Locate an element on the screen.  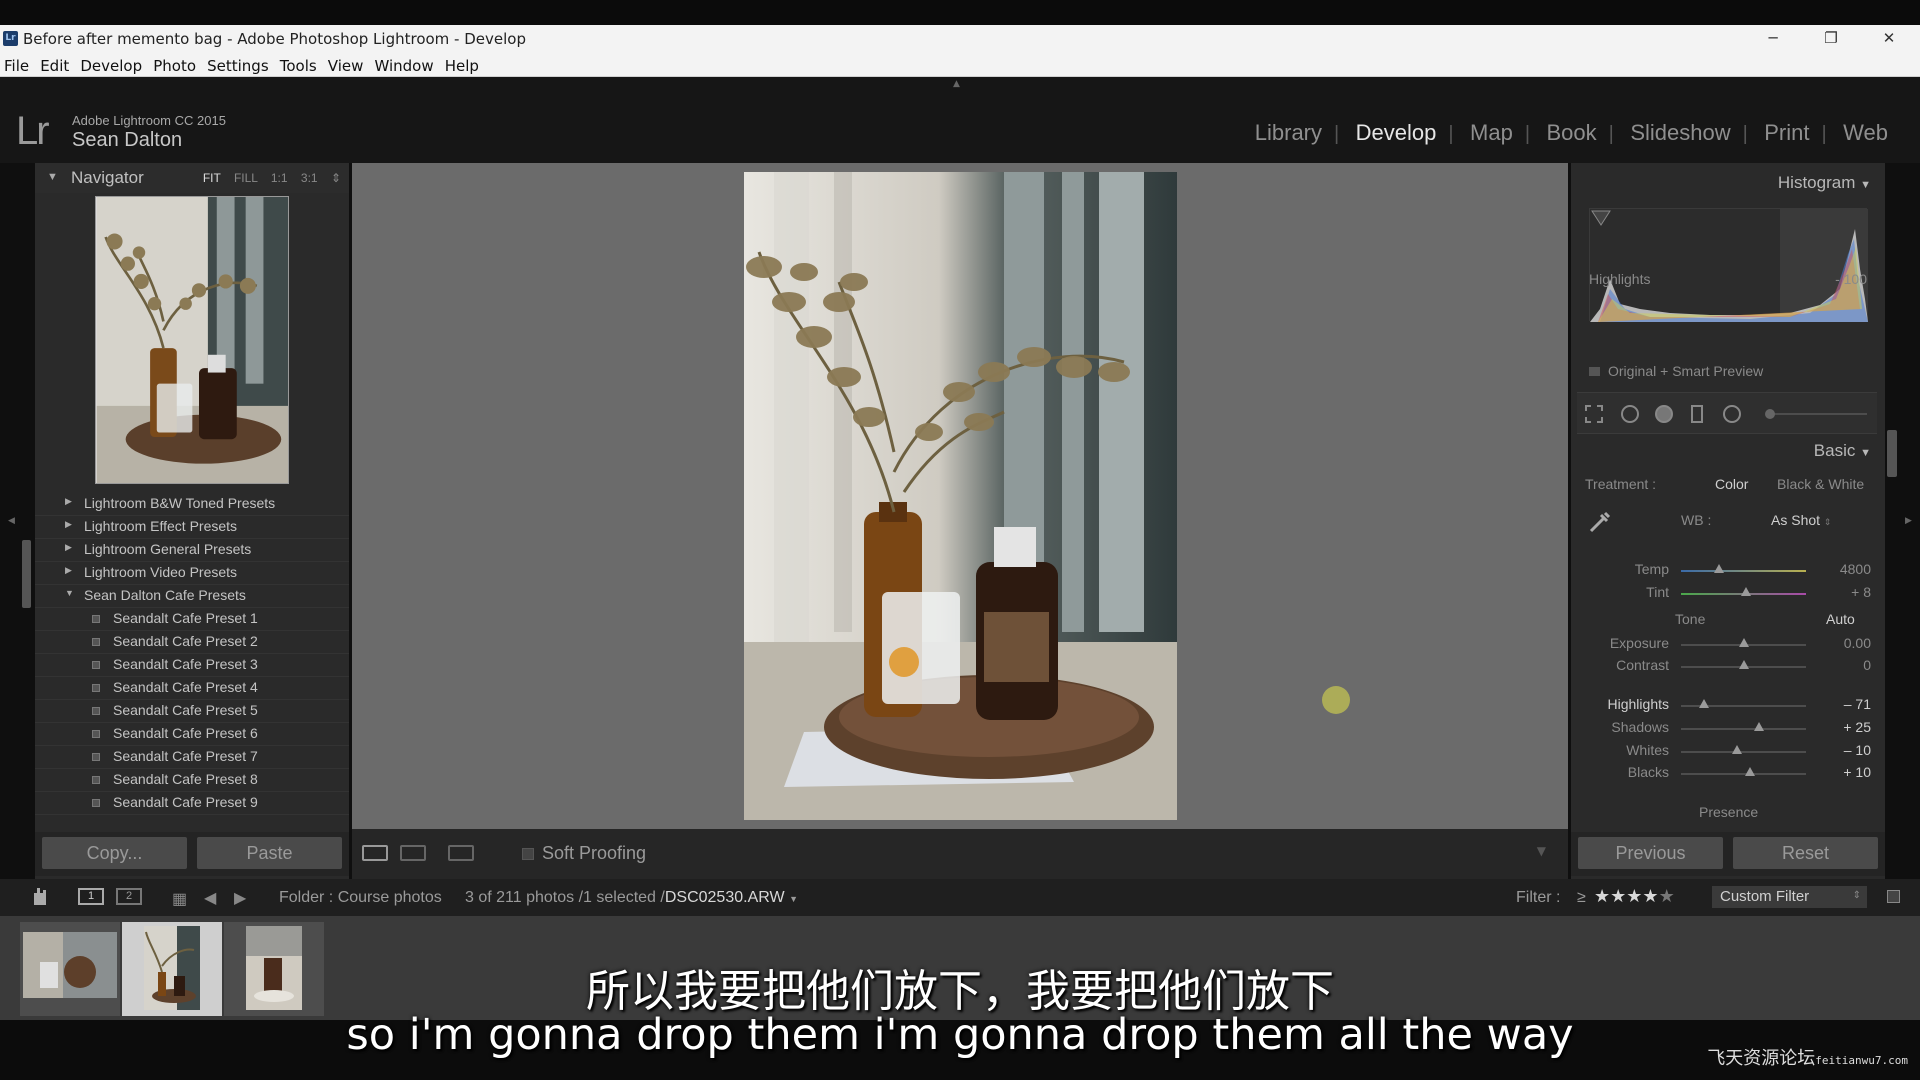
slider-value-exposure: 0.00 is located at coordinates (1846, 643).